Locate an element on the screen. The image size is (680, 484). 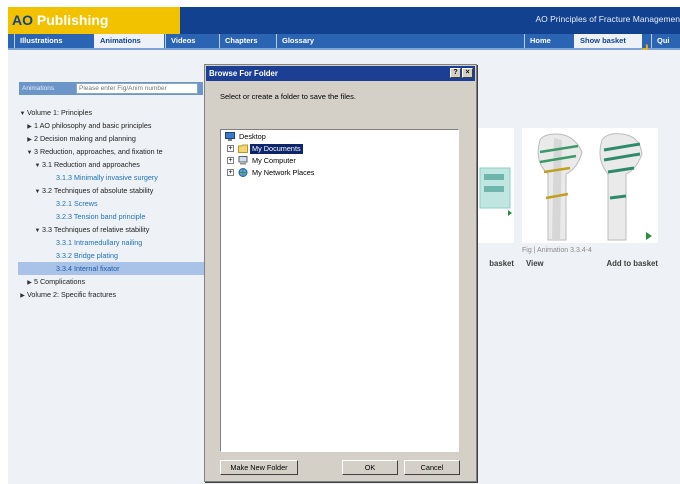
tree-item-3-2-3: 3.2.3 Tension band principle is located at coordinates (111, 216).